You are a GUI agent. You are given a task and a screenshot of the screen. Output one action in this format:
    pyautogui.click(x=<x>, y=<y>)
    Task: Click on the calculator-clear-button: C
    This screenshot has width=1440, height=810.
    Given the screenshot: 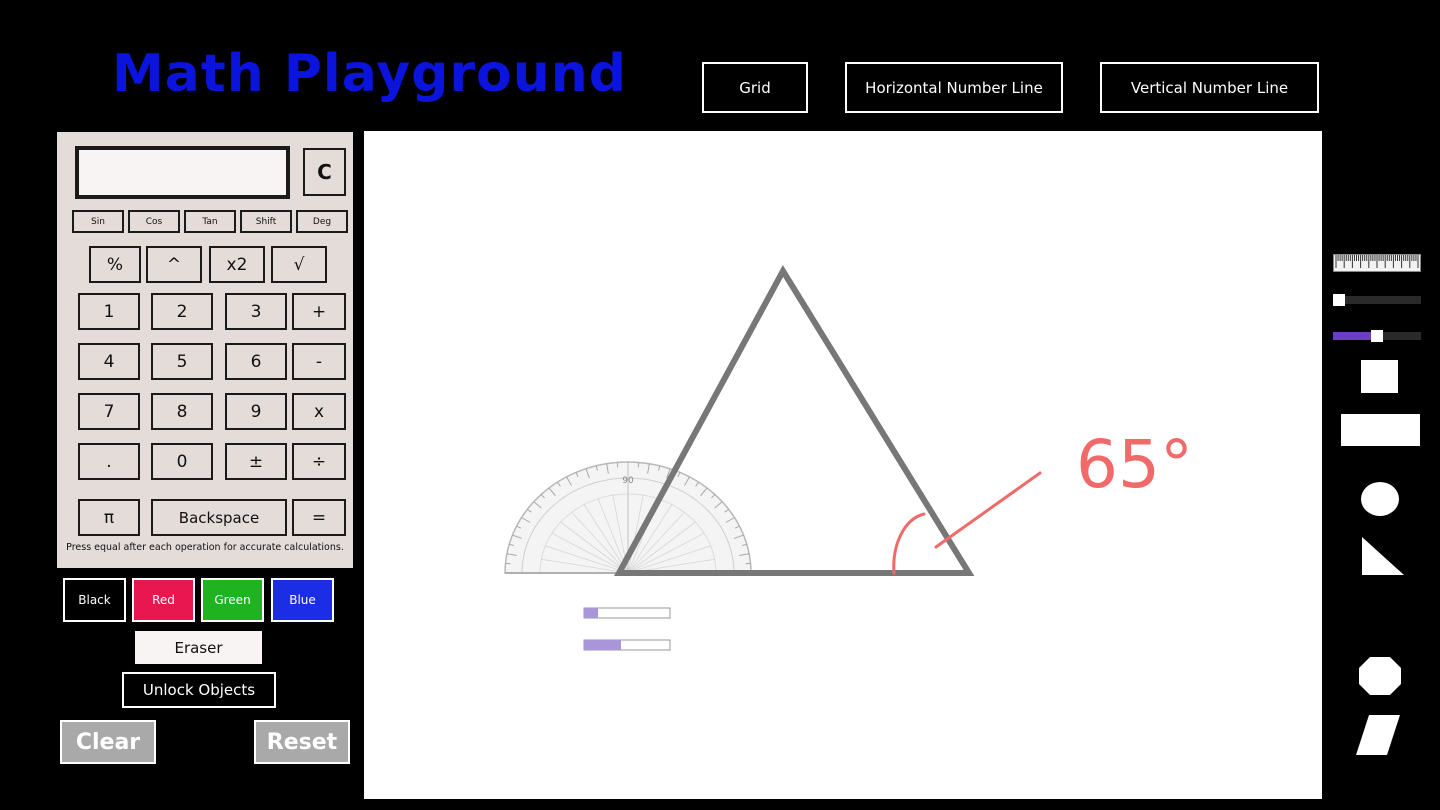 What is the action you would take?
    pyautogui.click(x=324, y=172)
    